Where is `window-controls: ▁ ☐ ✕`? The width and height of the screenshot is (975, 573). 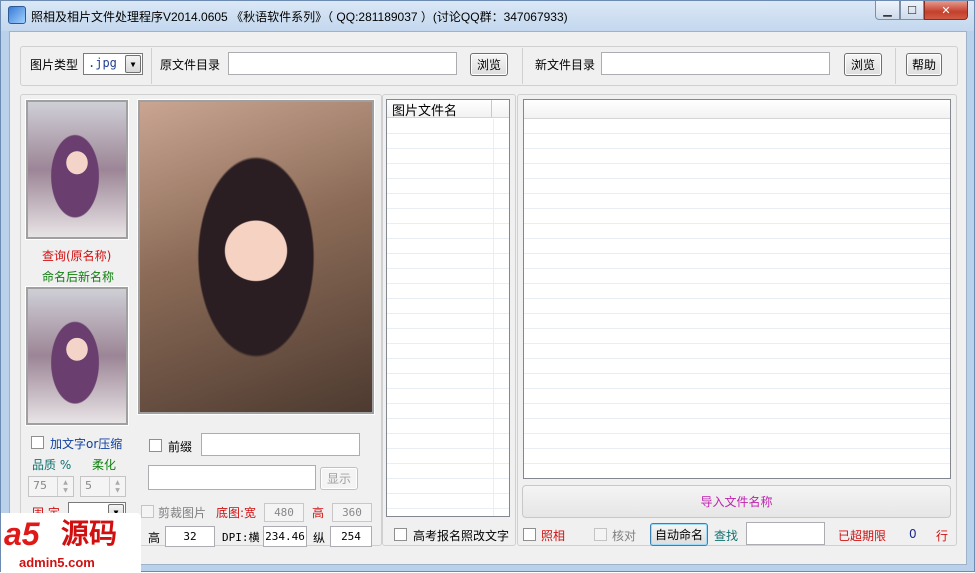 window-controls: ▁ ☐ ✕ is located at coordinates (921, 11).